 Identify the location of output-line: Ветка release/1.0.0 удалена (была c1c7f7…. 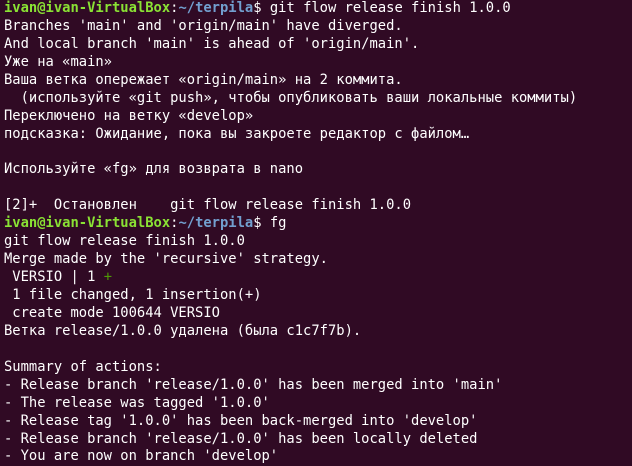
(183, 330).